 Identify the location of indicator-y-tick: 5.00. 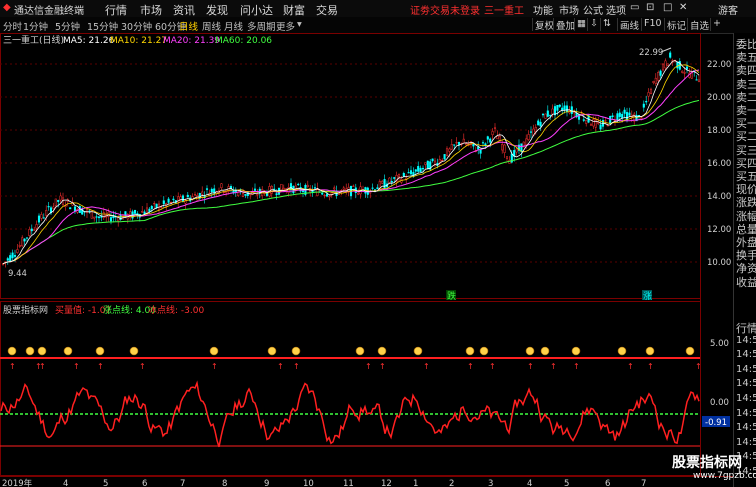
(719, 344).